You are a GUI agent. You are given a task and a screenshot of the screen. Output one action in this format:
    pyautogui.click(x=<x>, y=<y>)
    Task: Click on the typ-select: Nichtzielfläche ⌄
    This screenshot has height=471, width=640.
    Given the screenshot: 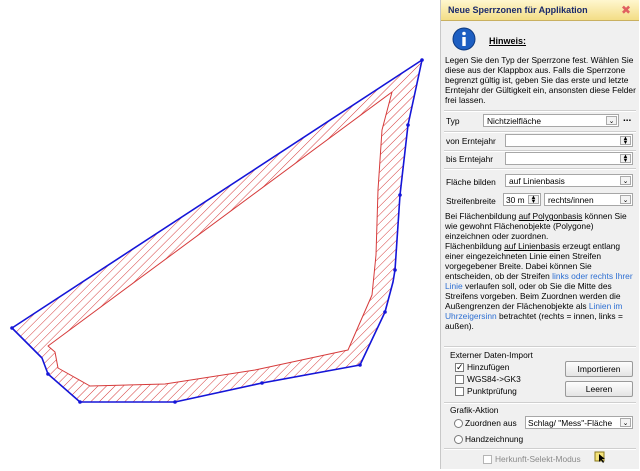 What is the action you would take?
    pyautogui.click(x=551, y=120)
    